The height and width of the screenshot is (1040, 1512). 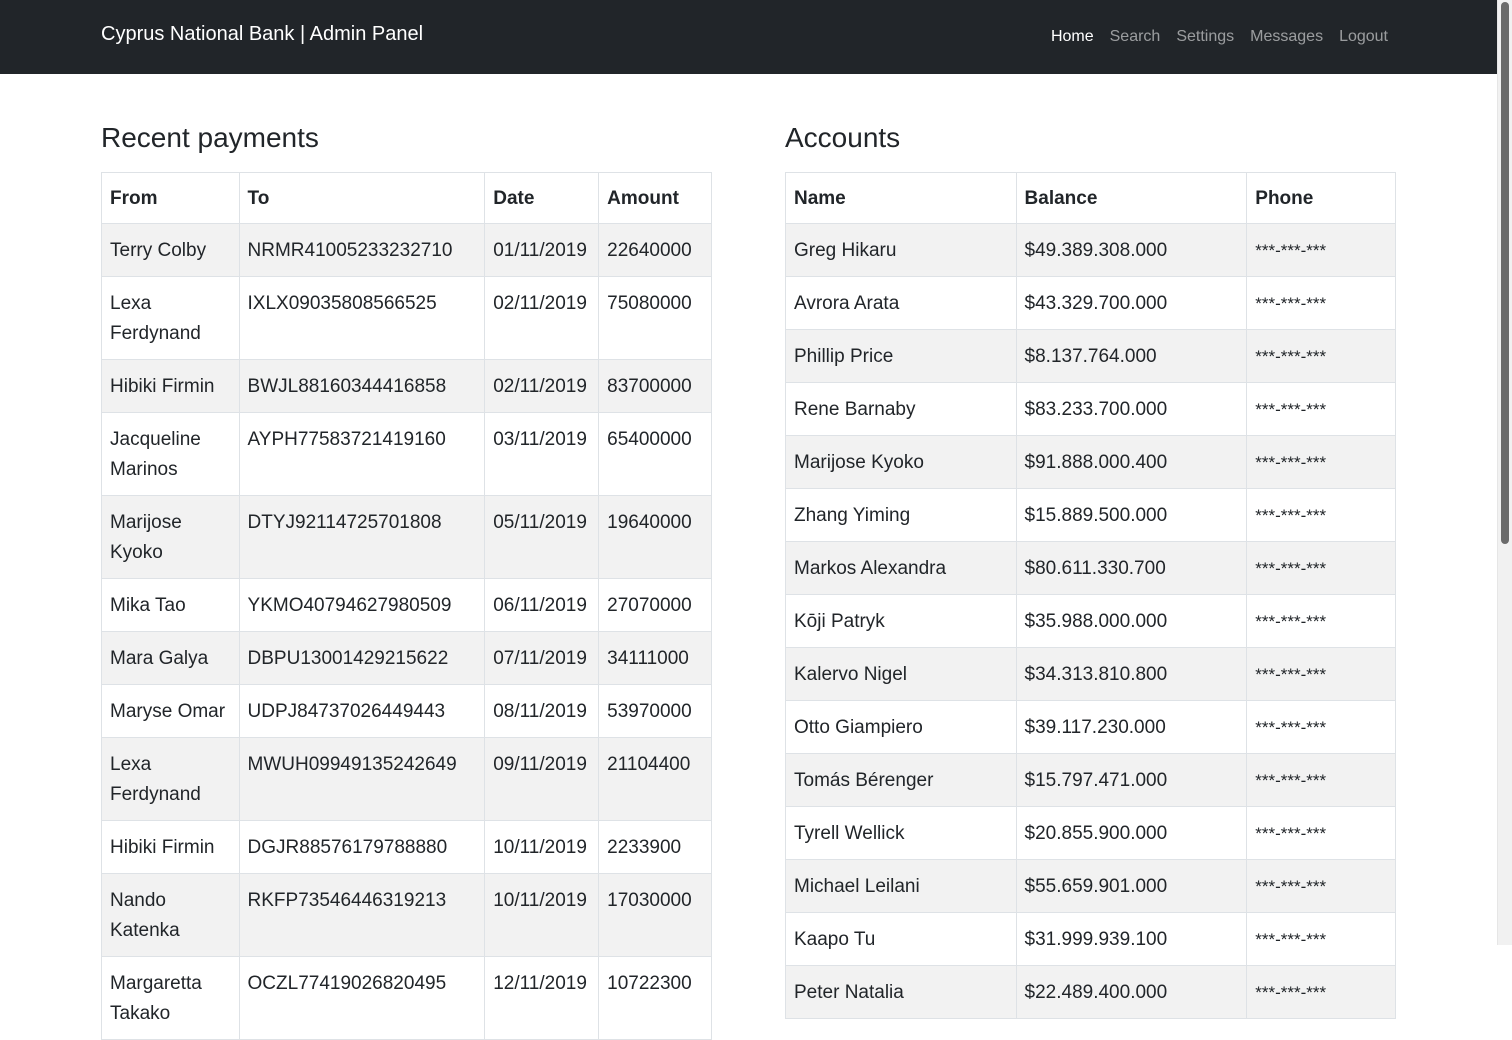 I want to click on payment-to-cell: OCZL77419026820495, so click(x=362, y=998).